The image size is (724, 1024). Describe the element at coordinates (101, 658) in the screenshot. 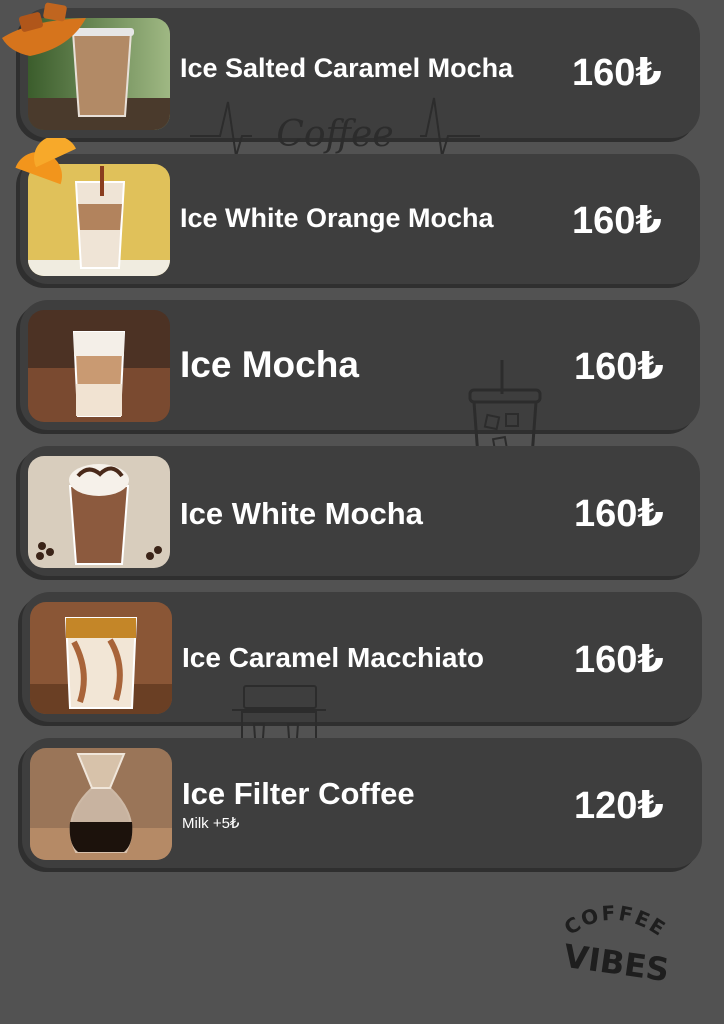

I see `iced-caramel-macchiato-photo` at that location.